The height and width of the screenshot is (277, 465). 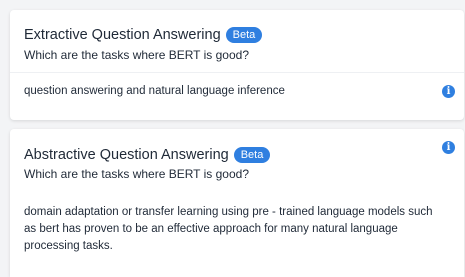 What do you see at coordinates (126, 155) in the screenshot?
I see `card-title: Abstractive Question Answering` at bounding box center [126, 155].